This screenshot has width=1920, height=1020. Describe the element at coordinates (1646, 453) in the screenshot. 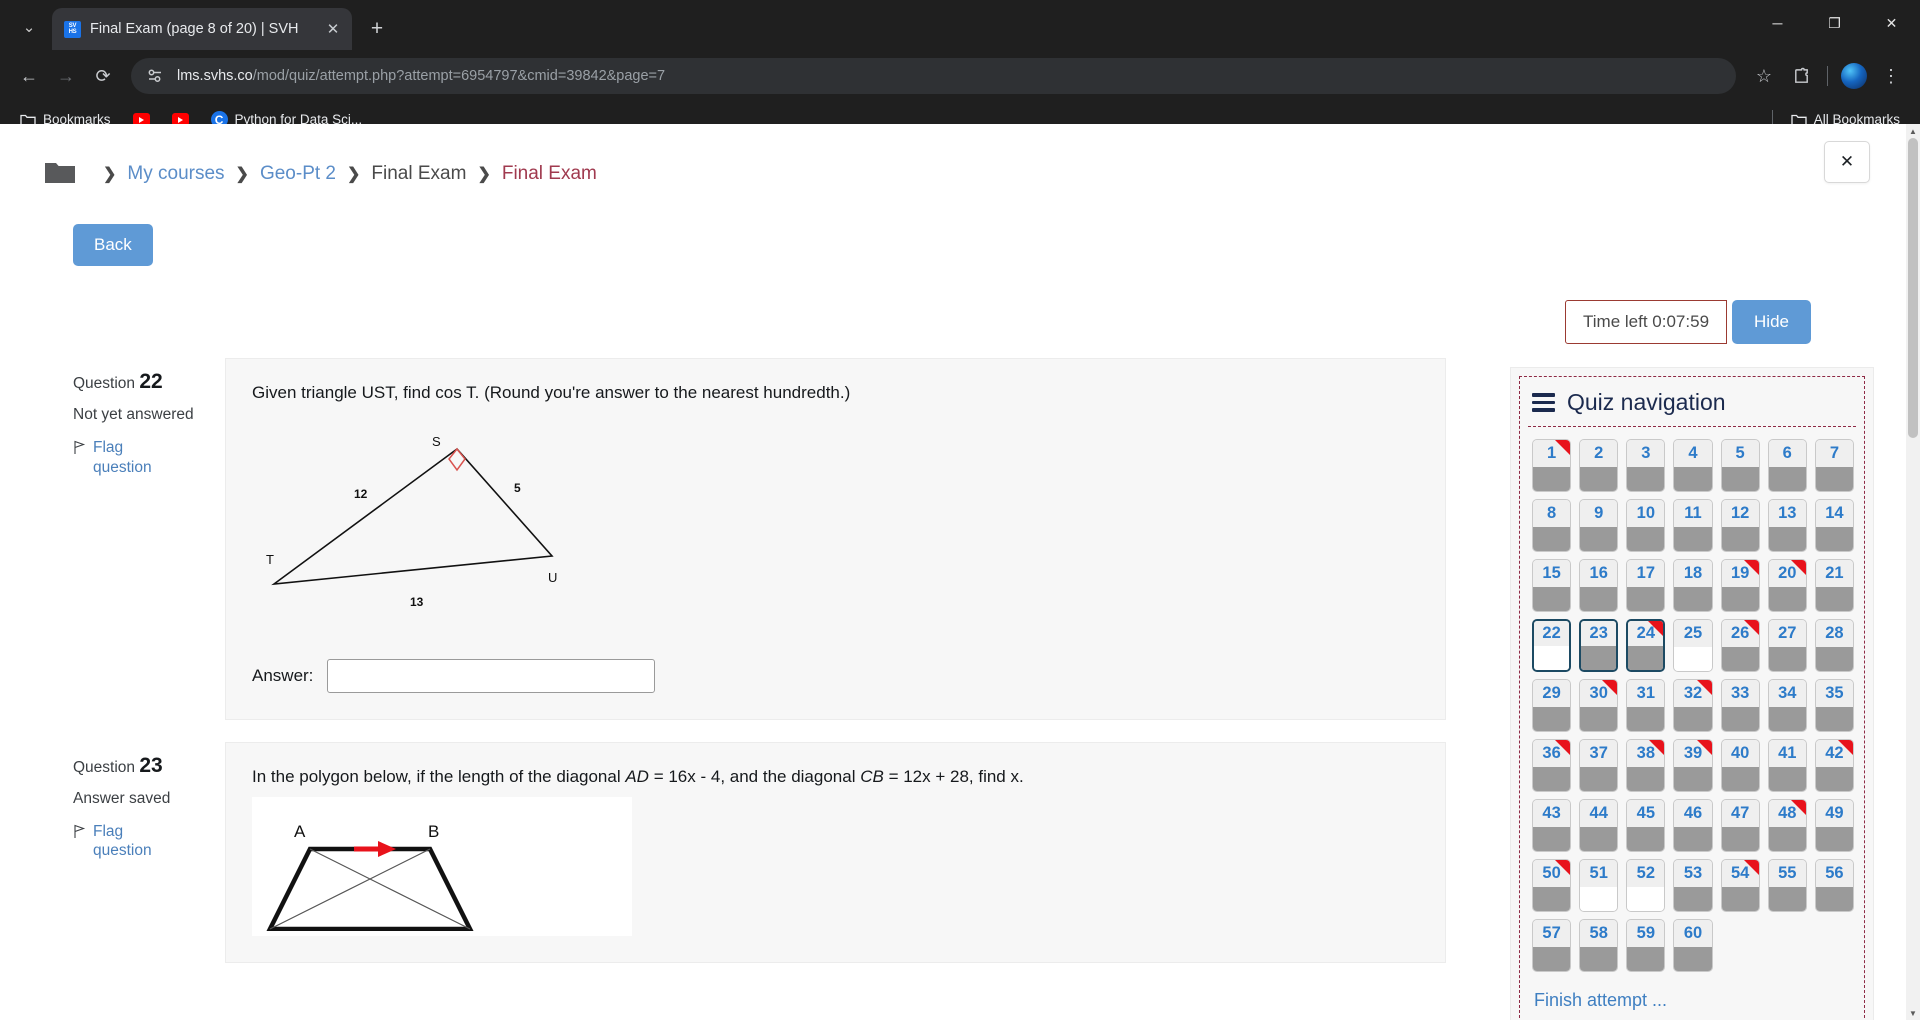

I see `quiz-nav-number: 3` at that location.